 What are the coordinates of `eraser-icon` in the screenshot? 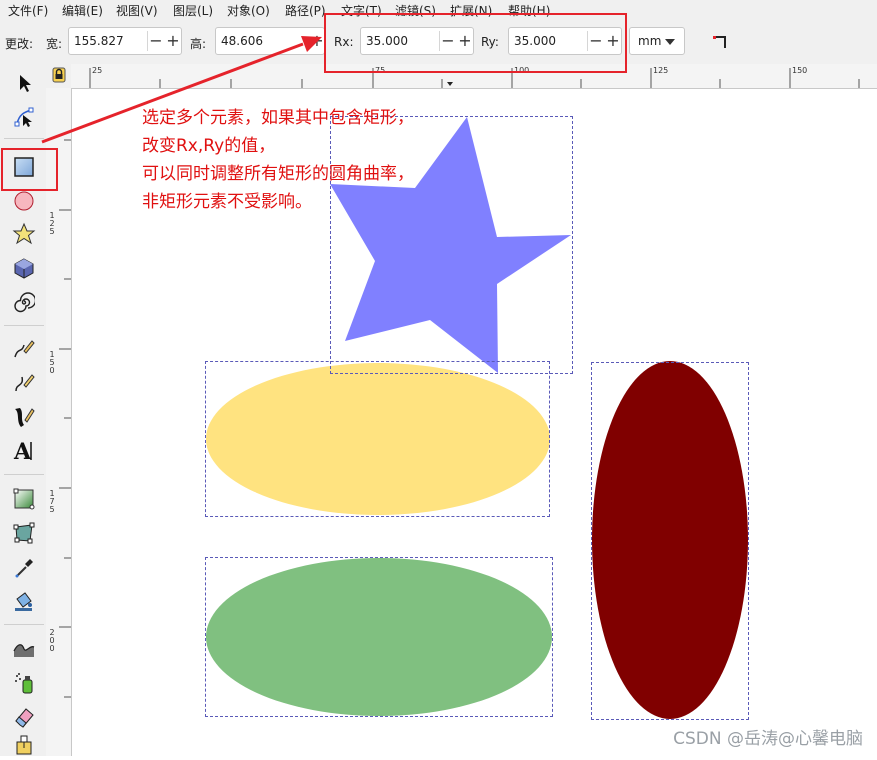 It's located at (24, 718).